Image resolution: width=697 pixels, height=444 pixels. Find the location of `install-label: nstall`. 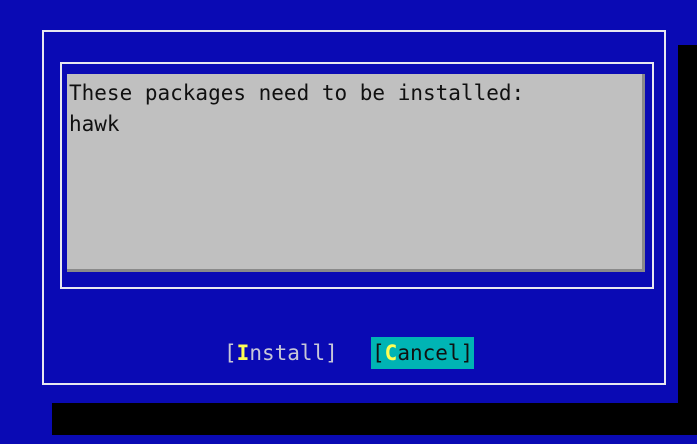

install-label: nstall is located at coordinates (287, 353).